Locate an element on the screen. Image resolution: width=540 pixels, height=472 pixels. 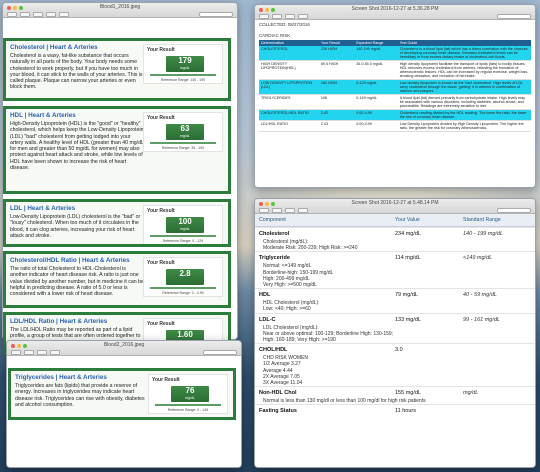
window-titlebar: Screen Shot 2016-12-27 at 5.36.28 PM is located at coordinates (395, 12).